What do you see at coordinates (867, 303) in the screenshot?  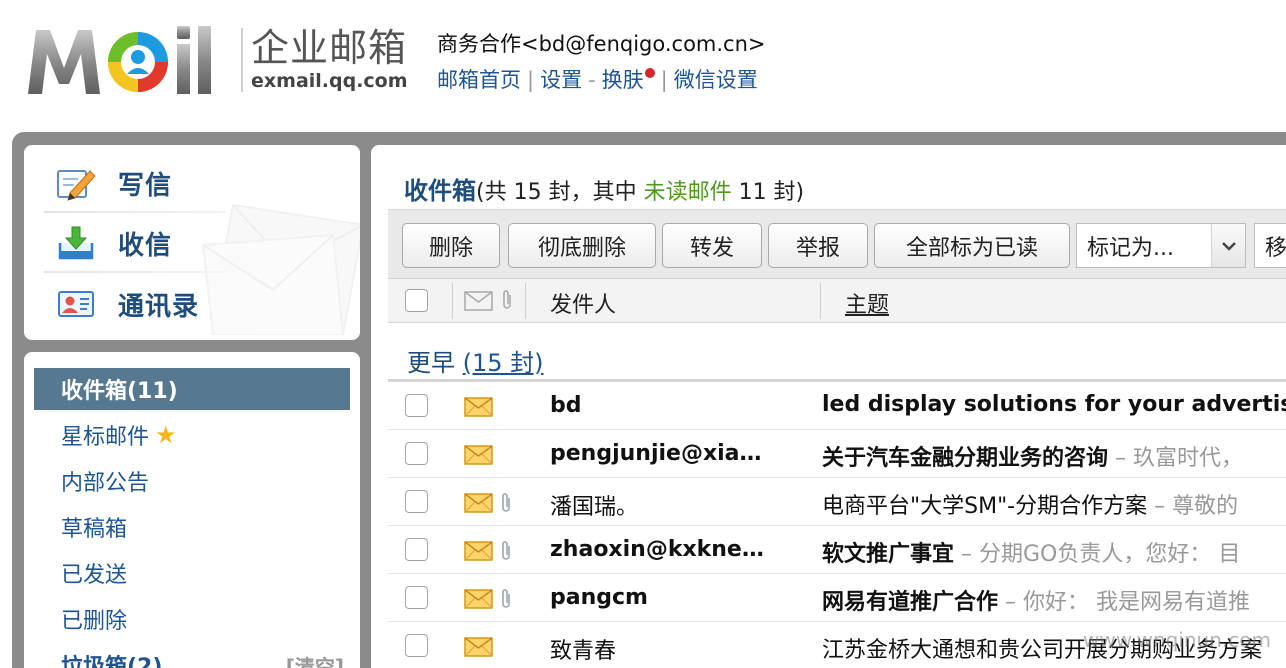 I see `subject-column-header: 主题` at bounding box center [867, 303].